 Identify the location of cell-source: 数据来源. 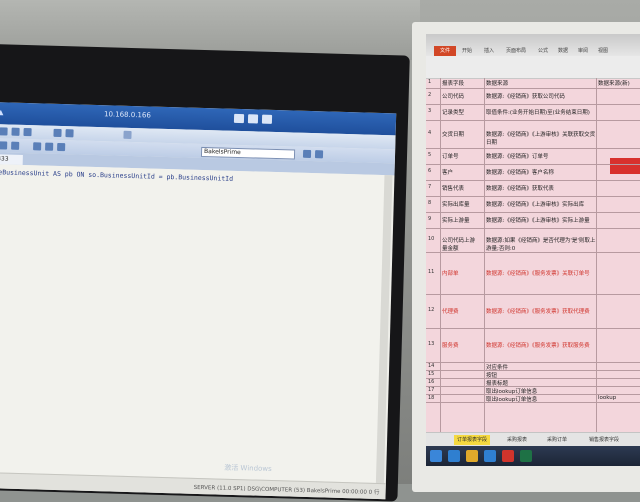
(497, 84).